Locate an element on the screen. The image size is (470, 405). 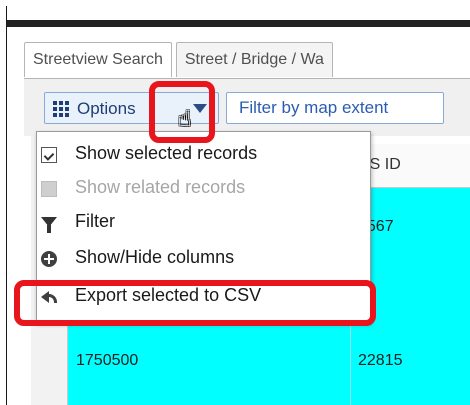
menu-item-label: Filter is located at coordinates (95, 221).